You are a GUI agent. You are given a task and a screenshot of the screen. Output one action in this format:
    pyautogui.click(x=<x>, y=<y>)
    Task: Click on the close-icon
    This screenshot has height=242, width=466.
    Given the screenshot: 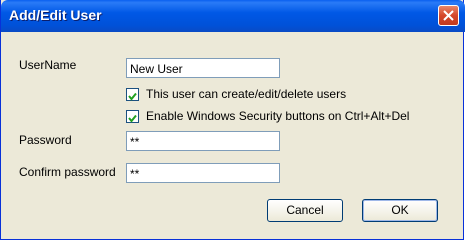 What is the action you would take?
    pyautogui.click(x=448, y=15)
    